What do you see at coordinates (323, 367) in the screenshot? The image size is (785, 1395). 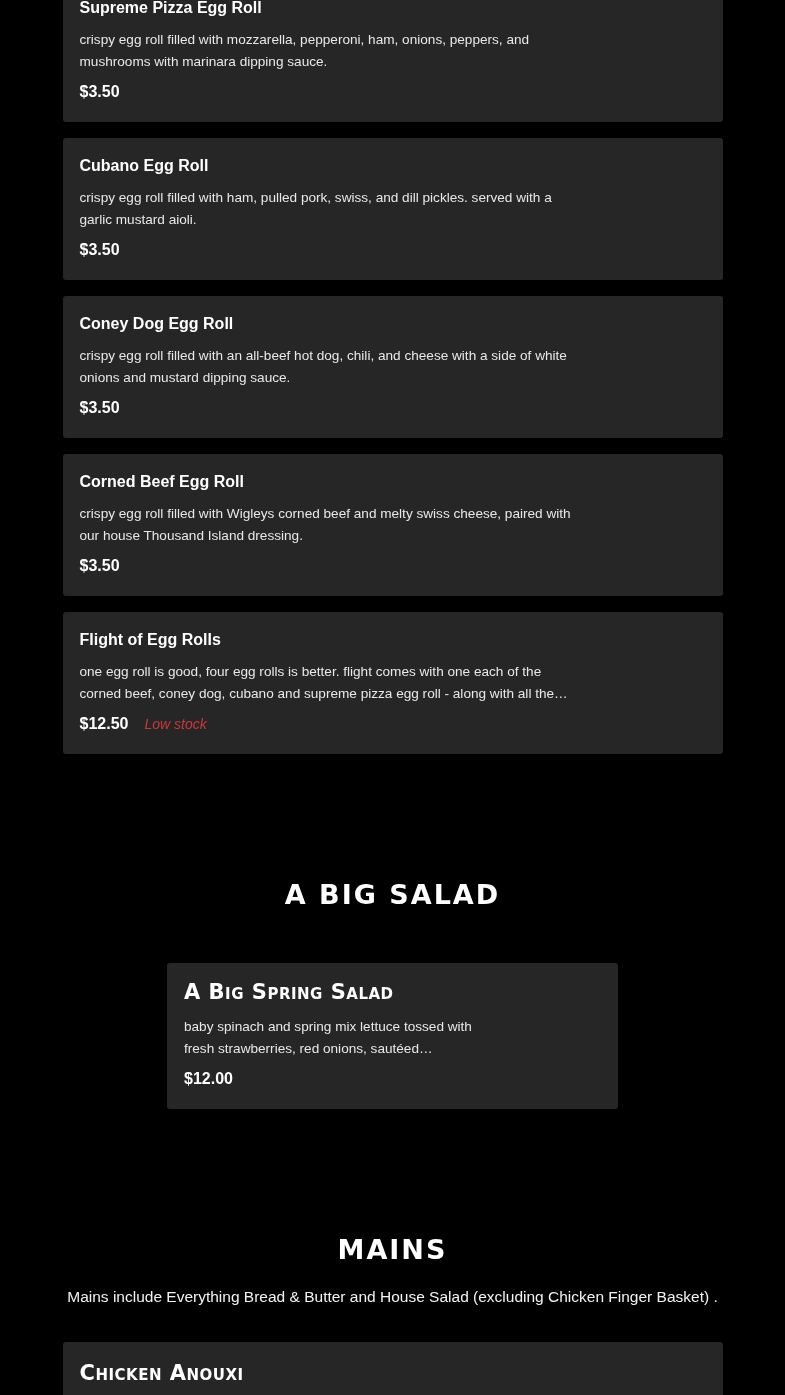 I see `item-description: crispy egg roll filled with an all-beef hot dog, chili, and cheese with a side of white onions and mustard dipping sauce.` at bounding box center [323, 367].